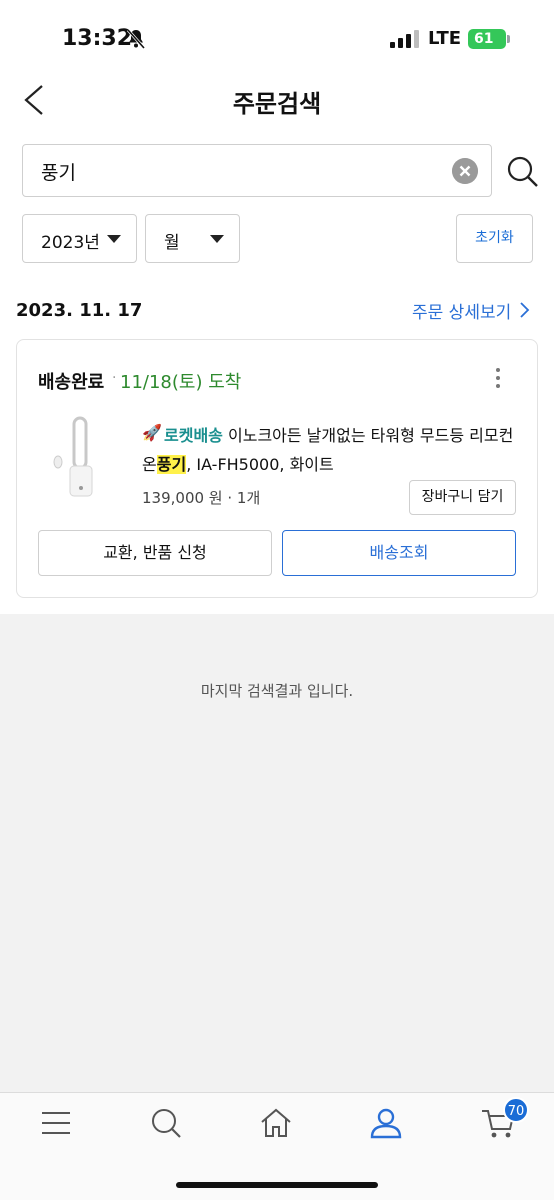 This screenshot has height=1200, width=554. I want to click on page-title: 주문검색, so click(277, 104).